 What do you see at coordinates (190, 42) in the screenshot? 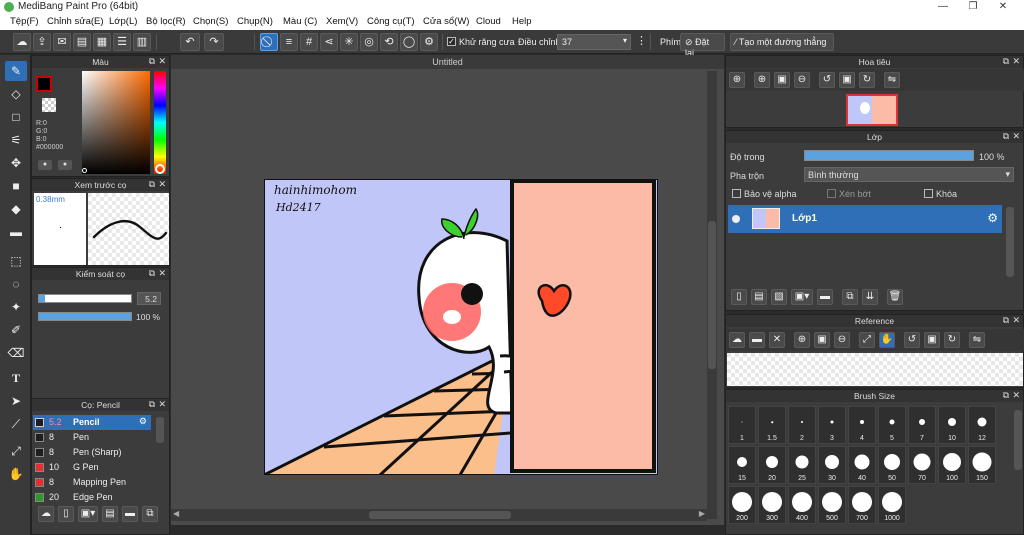
I see `undo-icon: ↶` at bounding box center [190, 42].